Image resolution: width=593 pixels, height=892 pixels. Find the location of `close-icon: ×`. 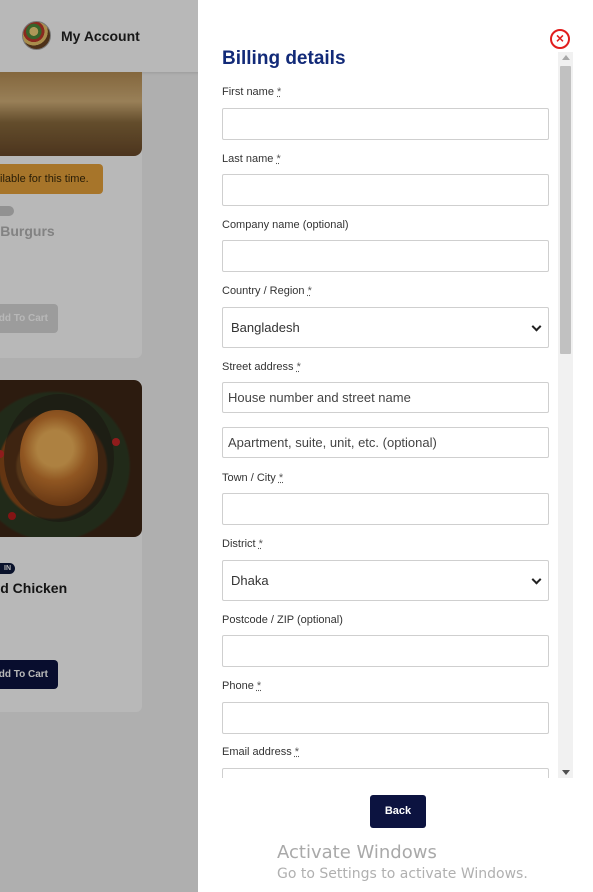

close-icon: × is located at coordinates (560, 39).